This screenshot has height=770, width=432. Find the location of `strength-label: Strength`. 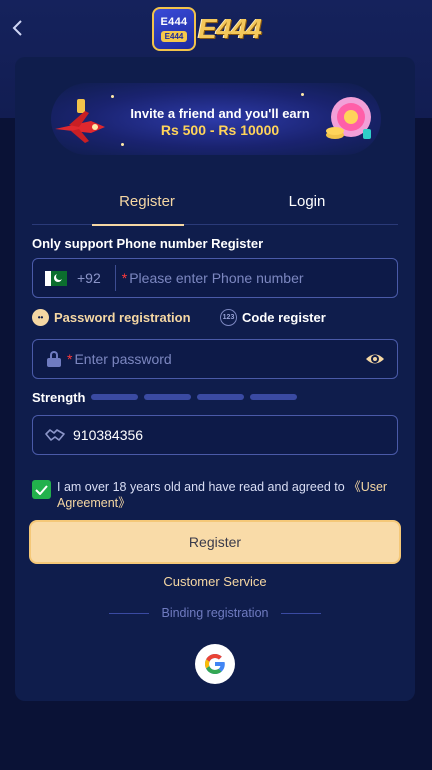

strength-label: Strength is located at coordinates (59, 397).